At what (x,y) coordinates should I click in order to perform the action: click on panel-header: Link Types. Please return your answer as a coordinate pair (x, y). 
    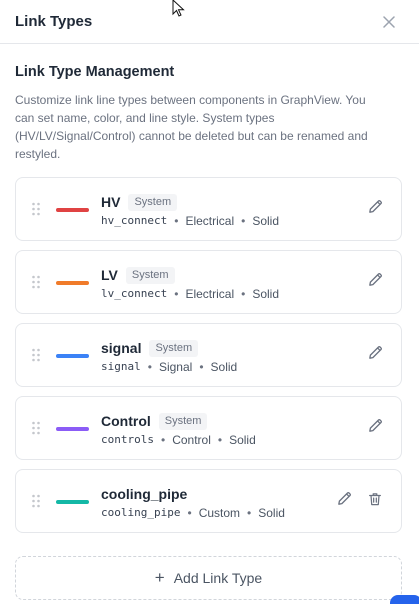
    Looking at the image, I should click on (209, 22).